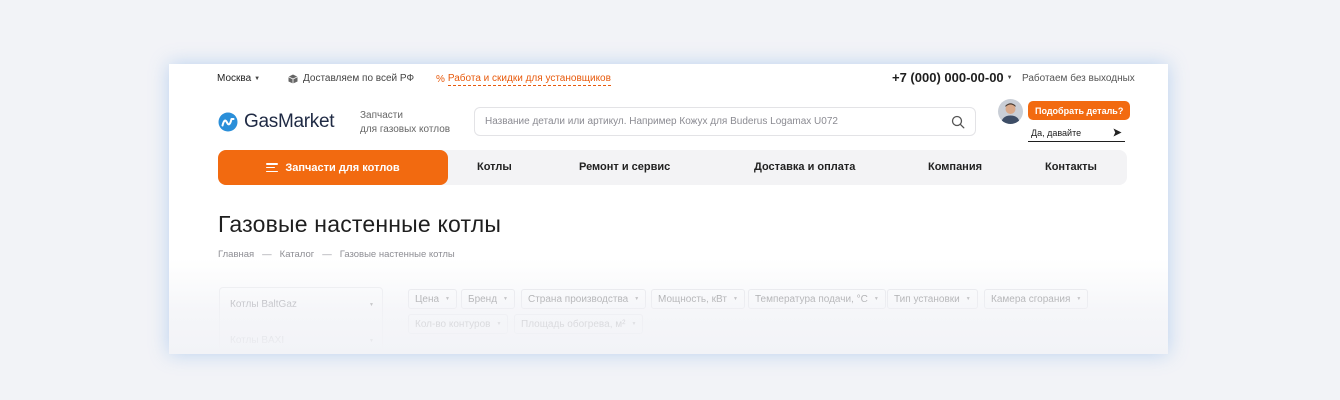 This screenshot has height=400, width=1340. I want to click on sidebar-item-baltgaz: Котлы BaltGaz ▼, so click(302, 304).